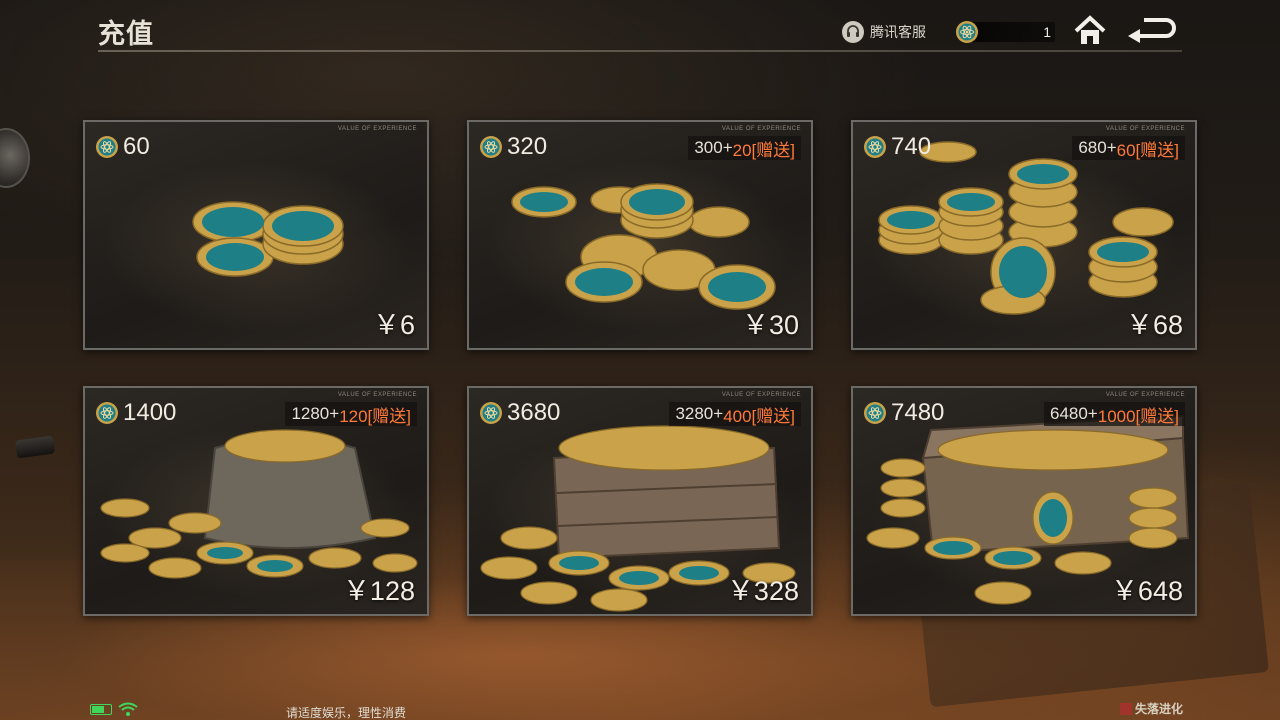  What do you see at coordinates (762, 591) in the screenshot?
I see `card-price: ￥328` at bounding box center [762, 591].